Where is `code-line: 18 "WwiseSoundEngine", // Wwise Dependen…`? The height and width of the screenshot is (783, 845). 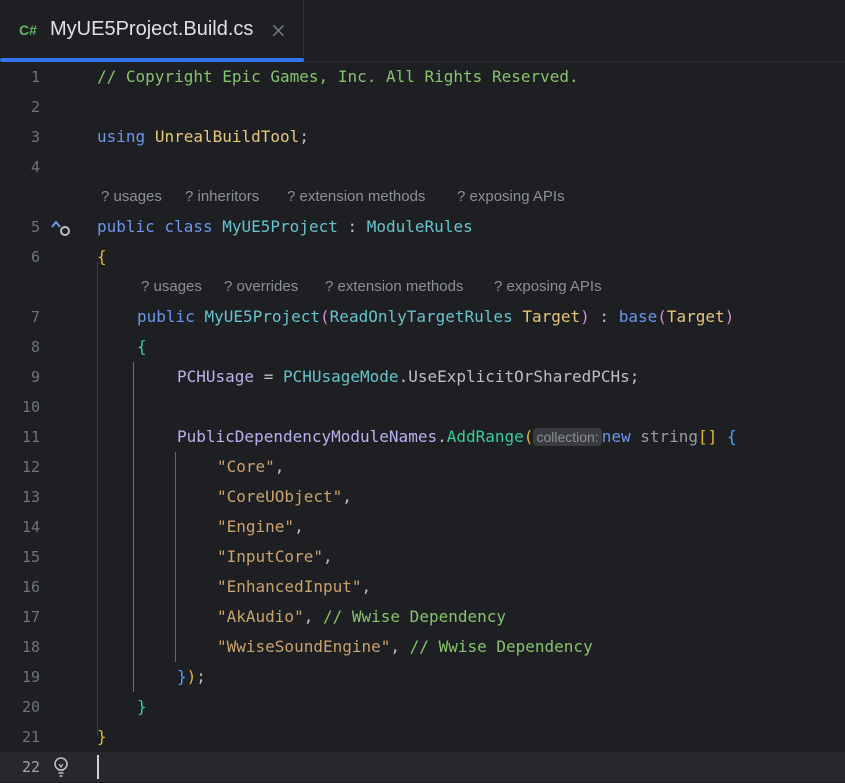 code-line: 18 "WwiseSoundEngine", // Wwise Dependen… is located at coordinates (422, 647).